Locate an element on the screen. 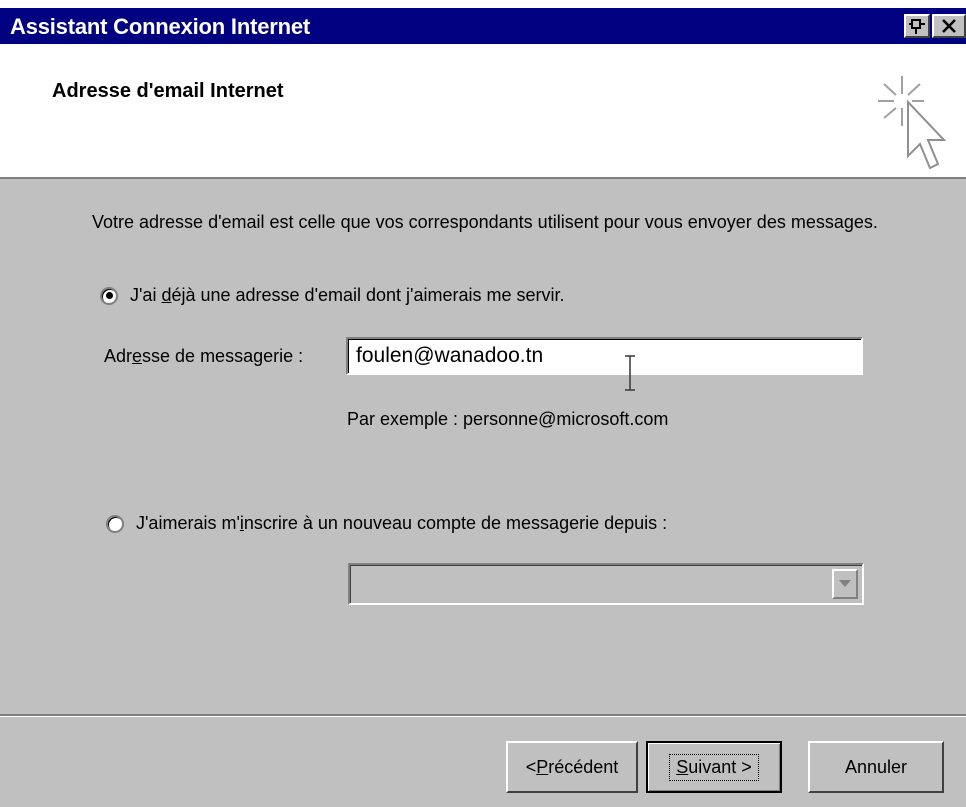 The image size is (966, 807). dropdown-button is located at coordinates (845, 584).